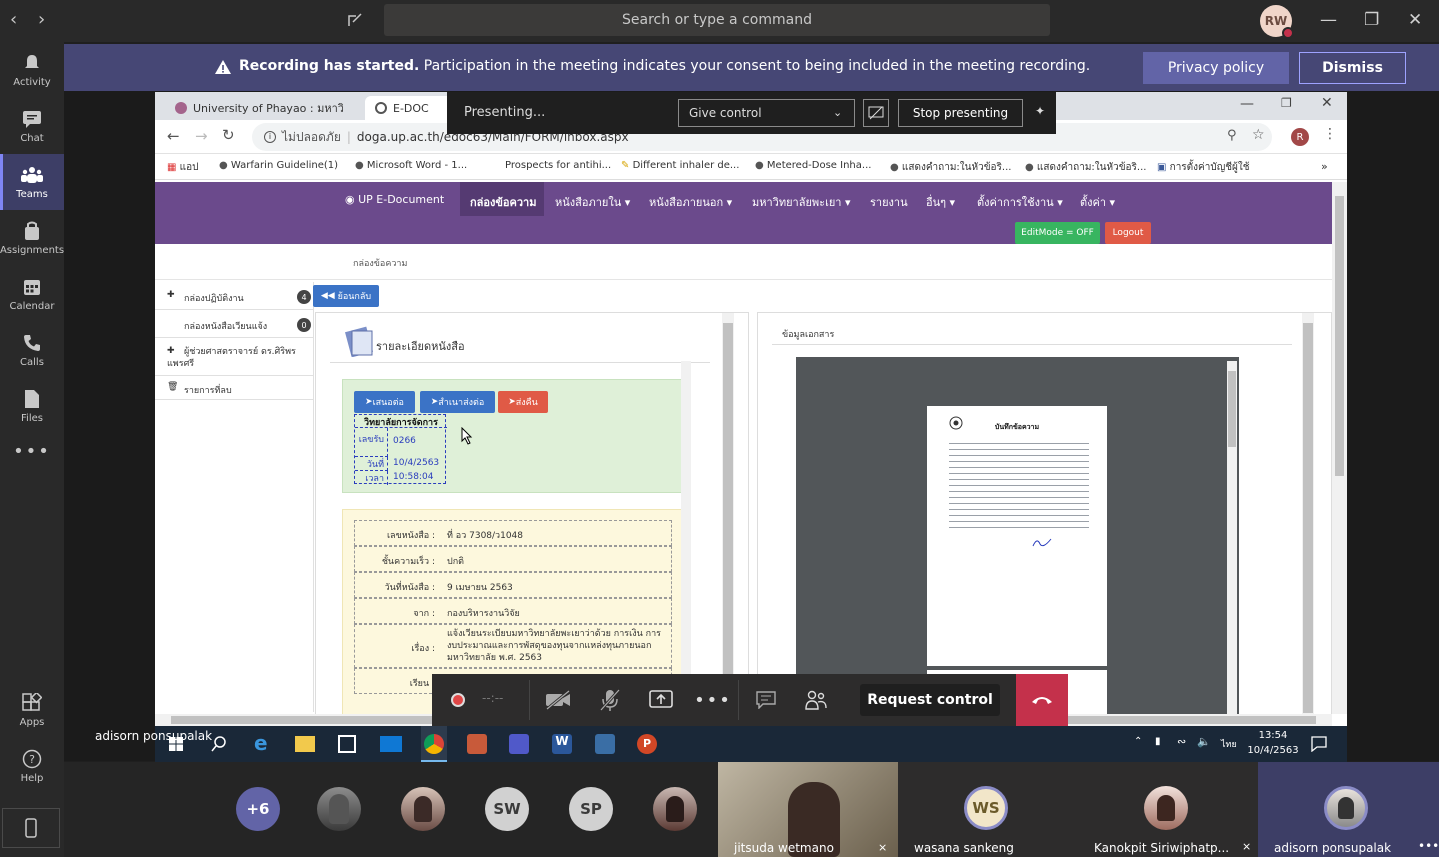 The height and width of the screenshot is (857, 1439). Describe the element at coordinates (1286, 103) in the screenshot. I see `browser-restore-icon: ❐` at that location.